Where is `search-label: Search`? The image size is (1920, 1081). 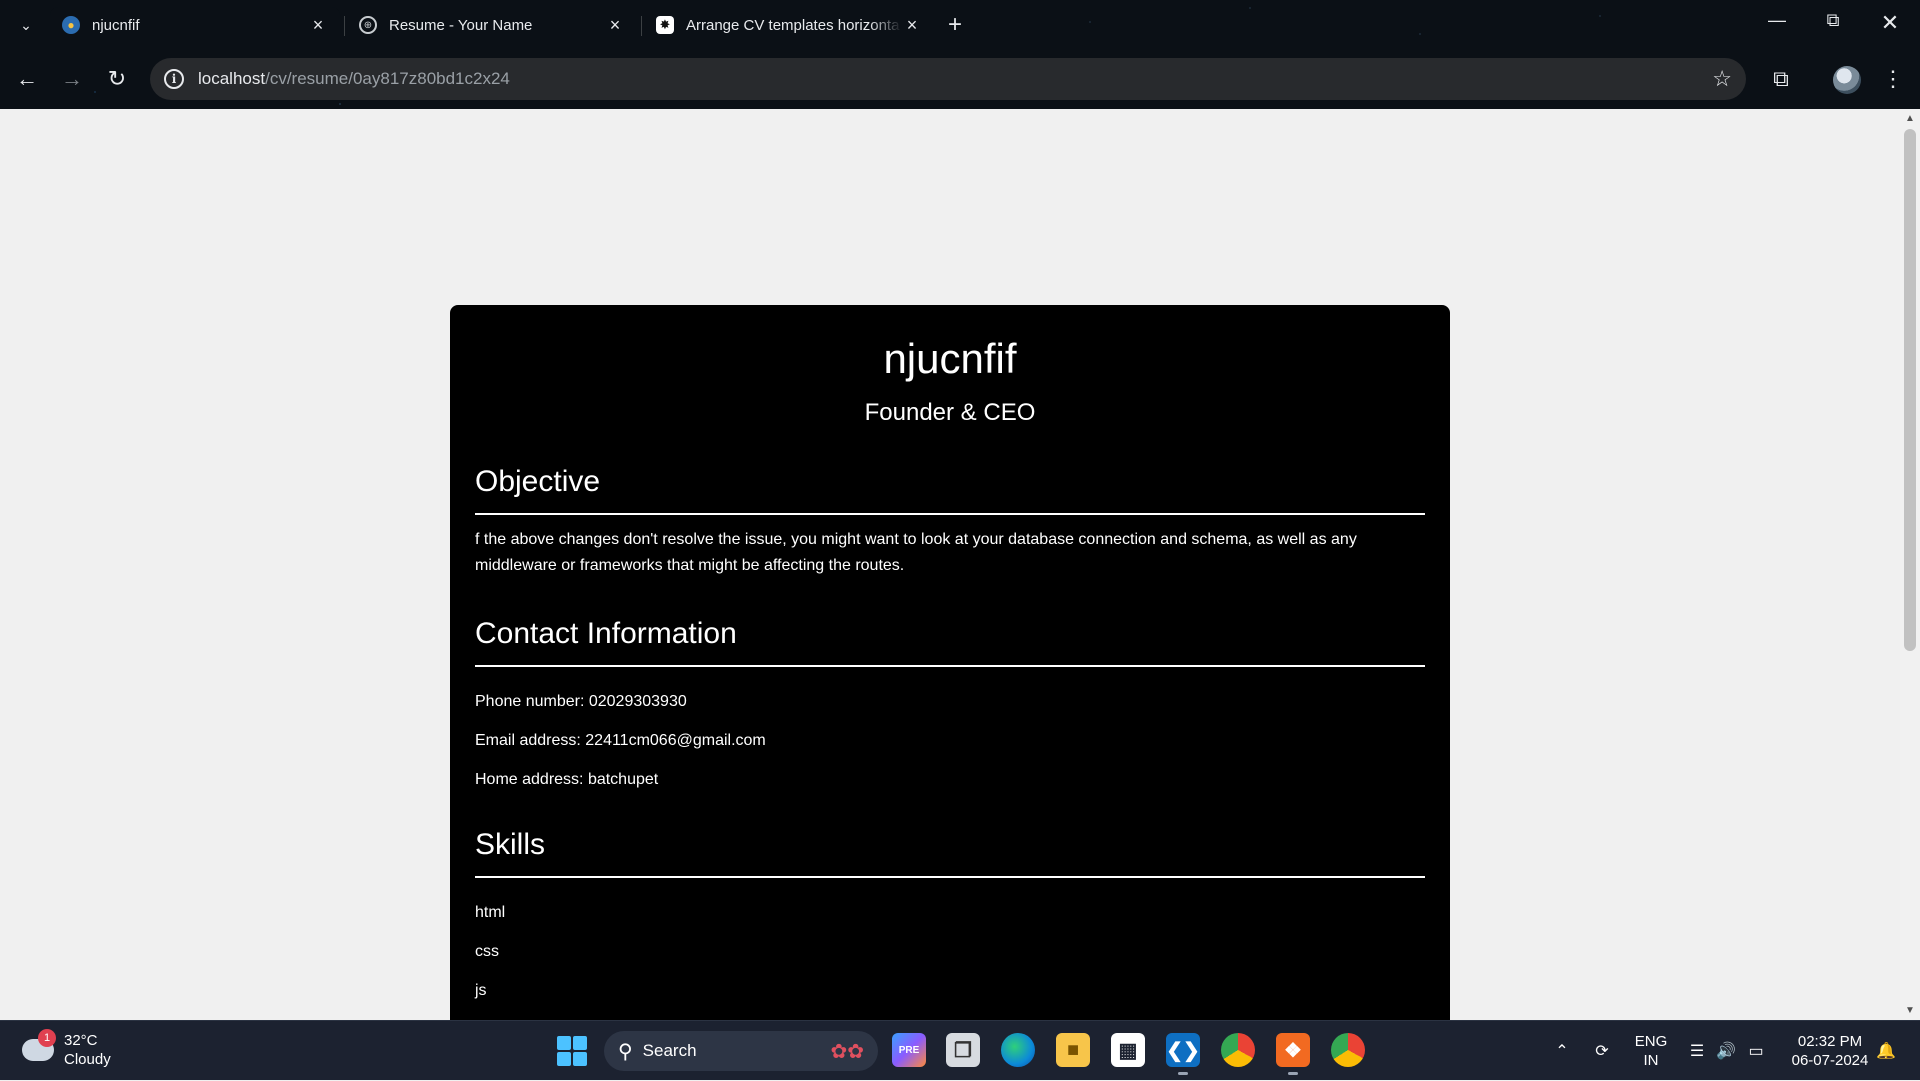 search-label: Search is located at coordinates (669, 1050).